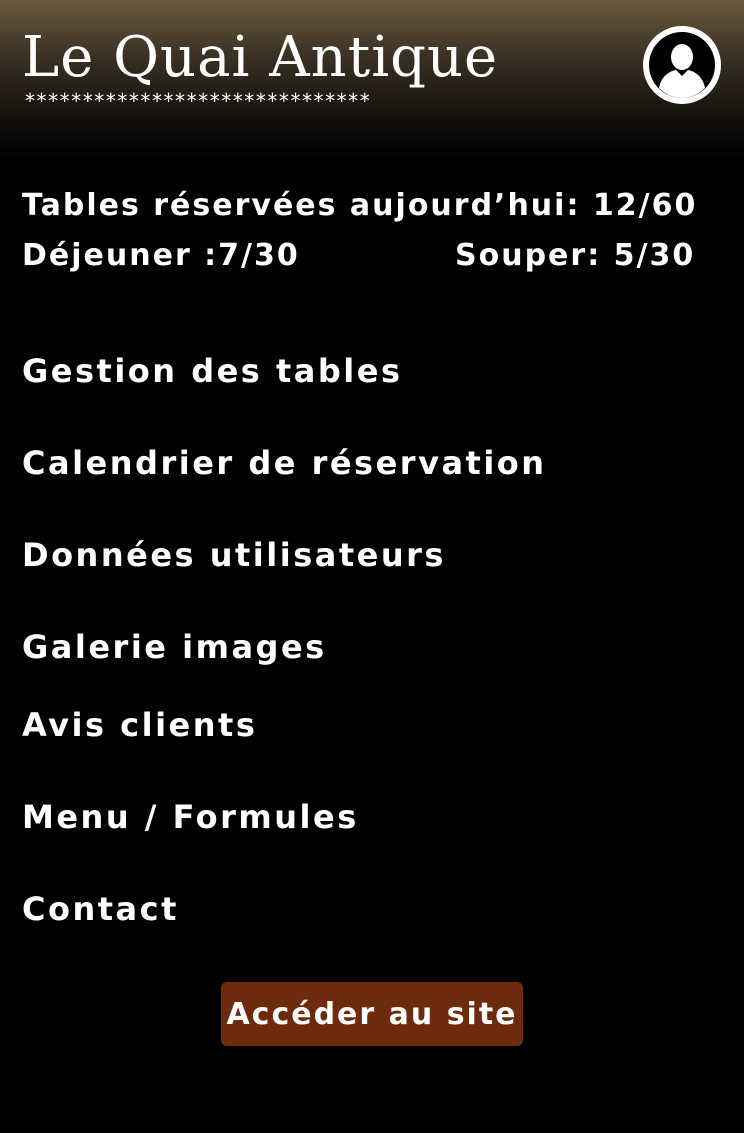  What do you see at coordinates (174, 647) in the screenshot?
I see `nav-image-gallery: Galerie images` at bounding box center [174, 647].